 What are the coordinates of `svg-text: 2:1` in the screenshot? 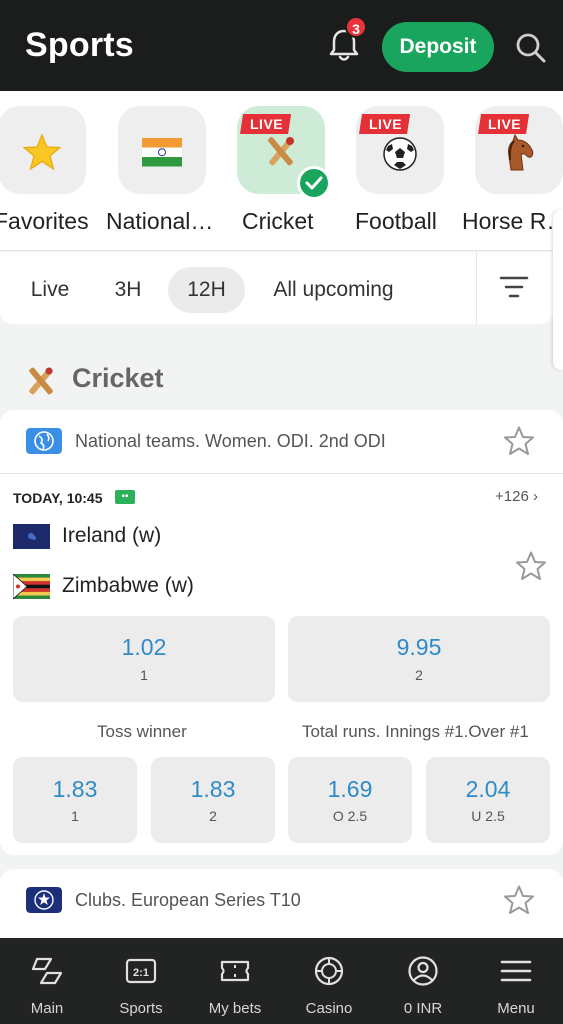 It's located at (141, 973).